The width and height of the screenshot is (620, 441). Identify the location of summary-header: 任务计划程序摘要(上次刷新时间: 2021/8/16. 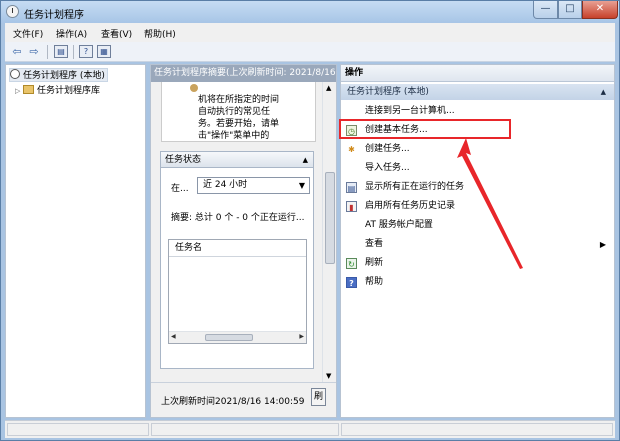
(243, 73).